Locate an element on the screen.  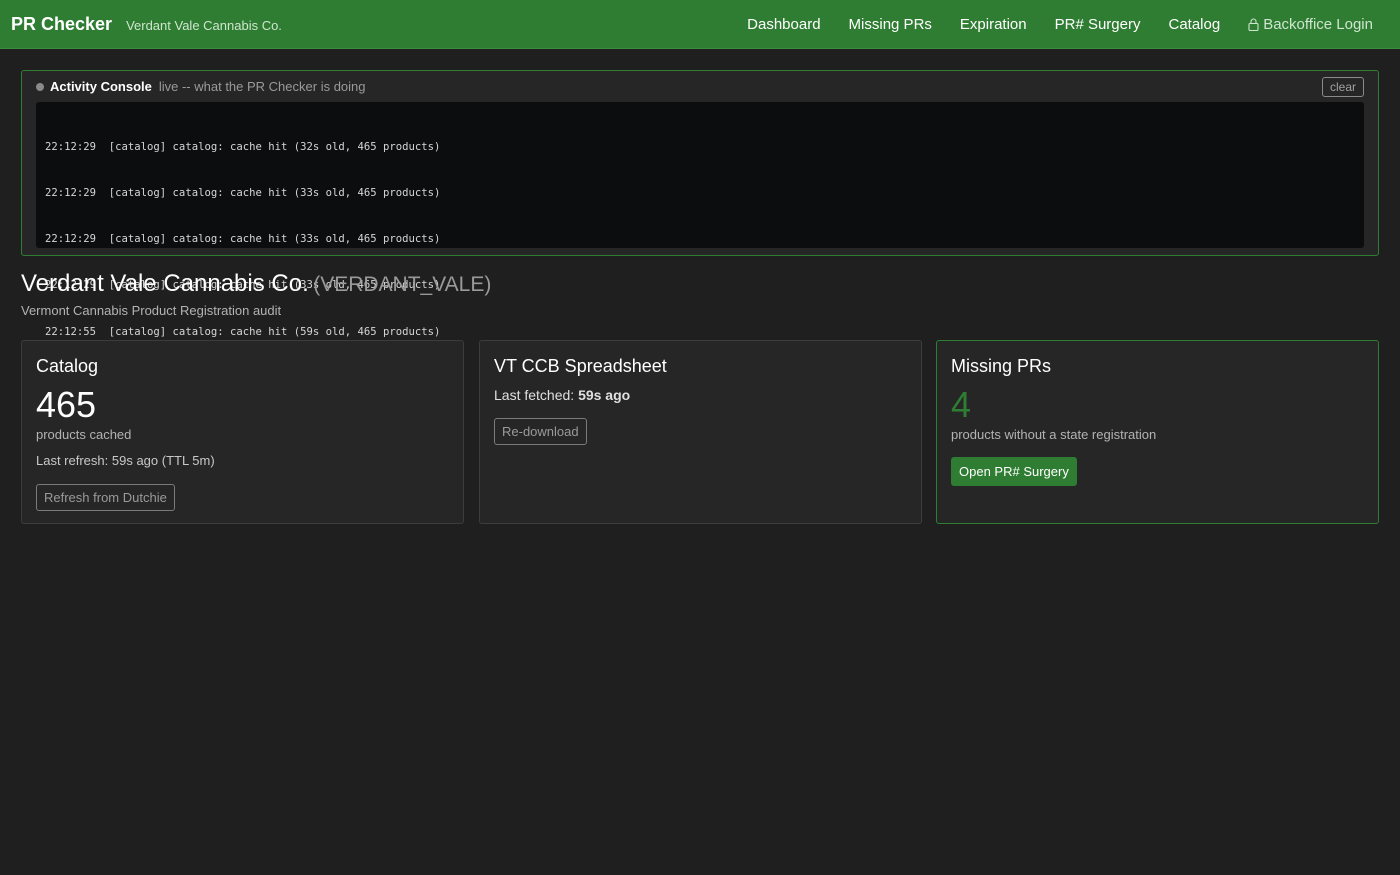
nav-catalog: Catalog is located at coordinates (1194, 24).